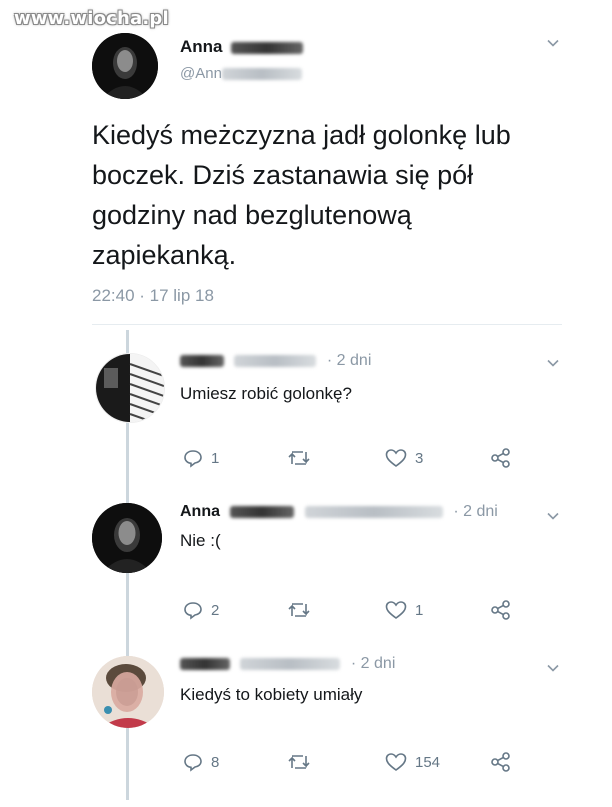 Image resolution: width=612 pixels, height=807 pixels. What do you see at coordinates (91, 18) in the screenshot?
I see `watermark: www.wiocha.pl` at bounding box center [91, 18].